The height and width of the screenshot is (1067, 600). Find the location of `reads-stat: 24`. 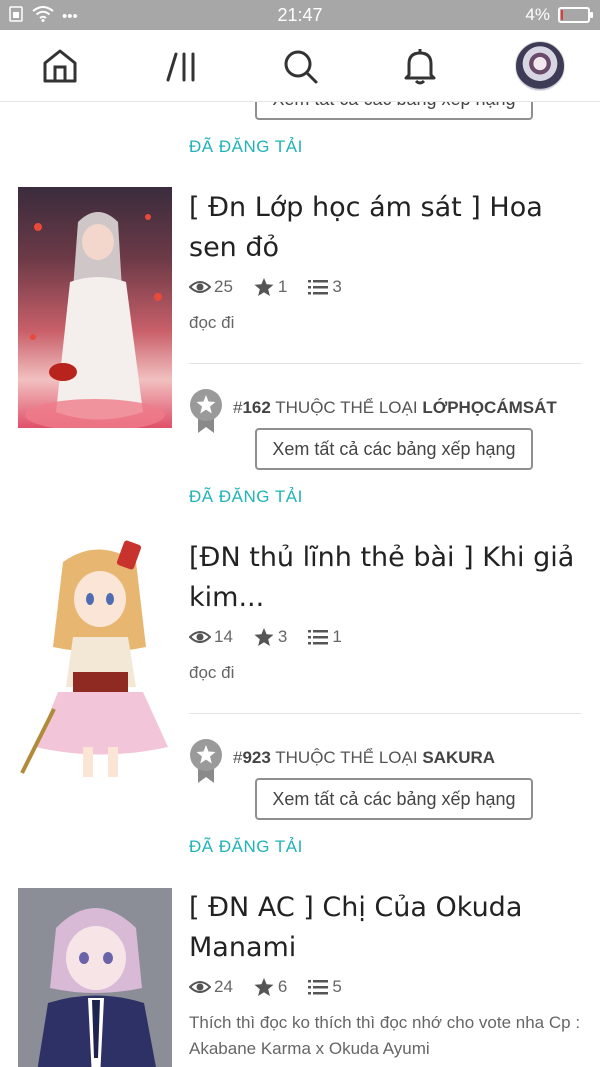

reads-stat: 24 is located at coordinates (211, 987).